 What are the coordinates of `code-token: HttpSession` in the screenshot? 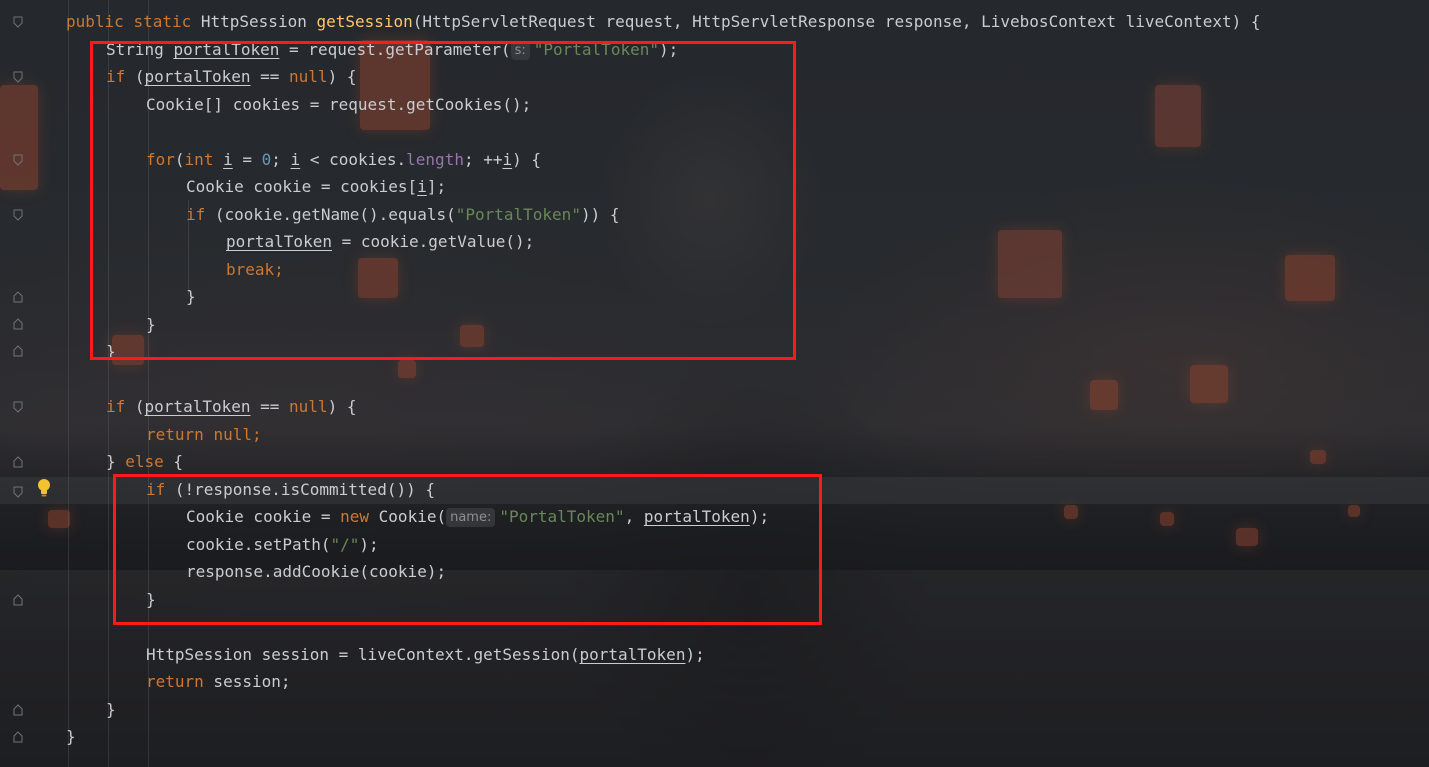 It's located at (258, 21).